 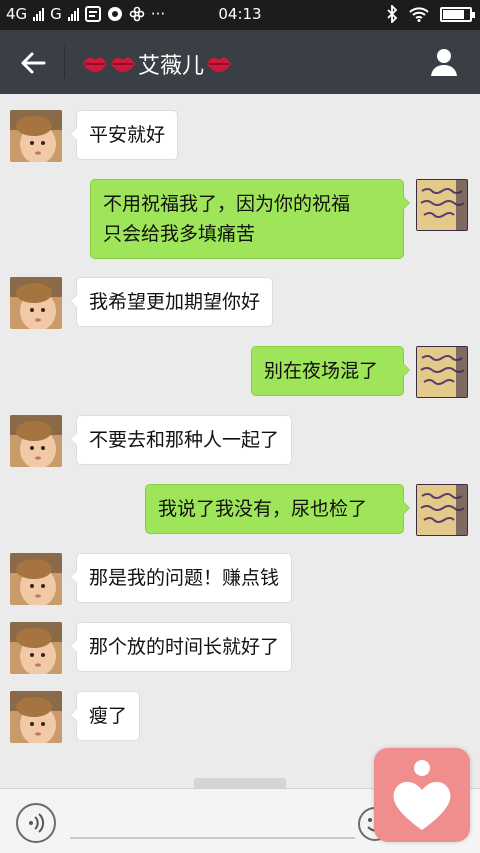 What do you see at coordinates (64, 62) in the screenshot?
I see `header-divider` at bounding box center [64, 62].